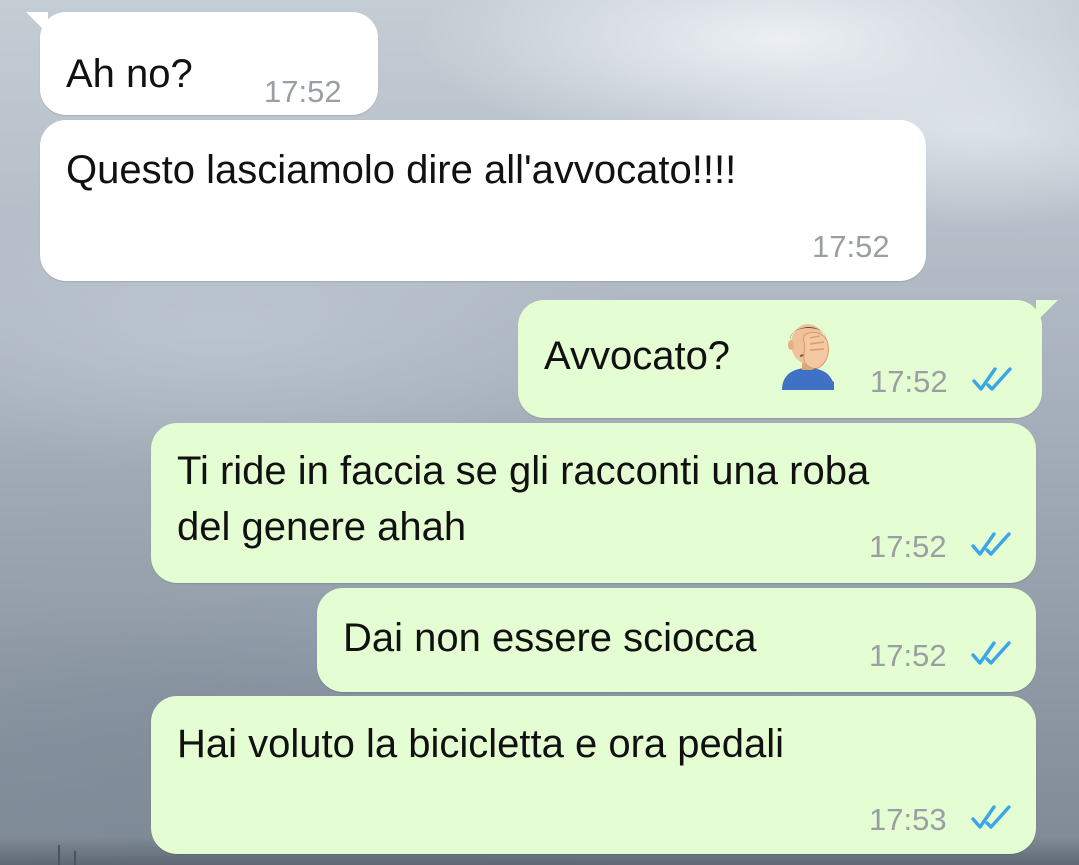  I want to click on message-bubble-outgoing: Avvocato? 17:52, so click(788, 359).